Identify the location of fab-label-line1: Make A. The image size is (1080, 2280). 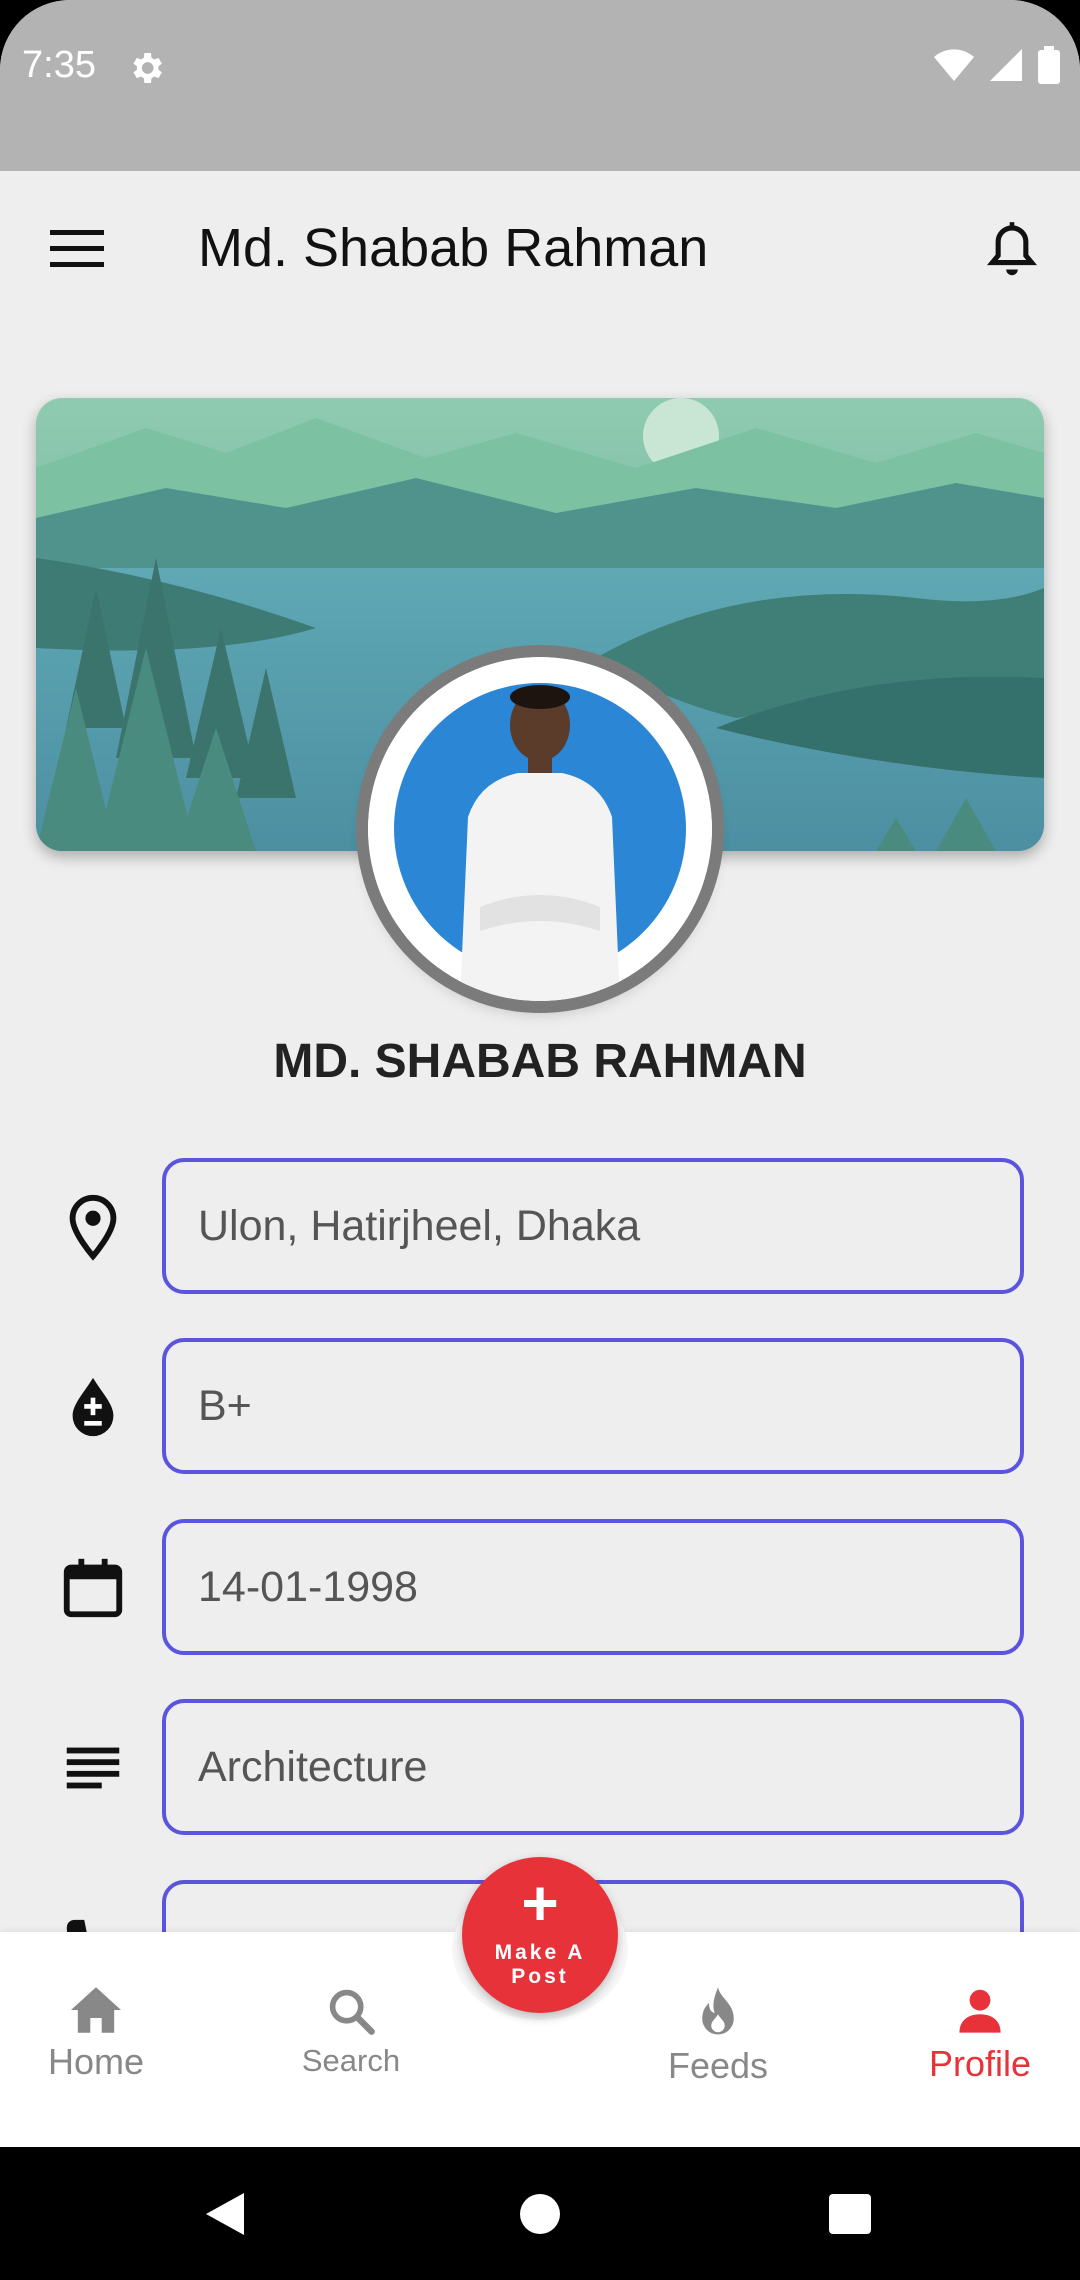
(540, 1952).